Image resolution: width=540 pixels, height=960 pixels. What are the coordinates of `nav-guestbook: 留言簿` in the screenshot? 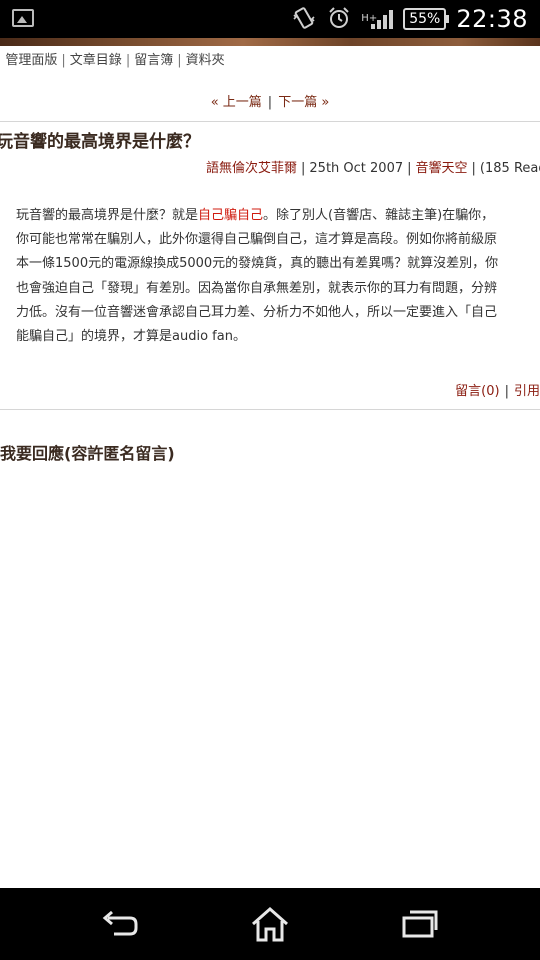 It's located at (153, 60).